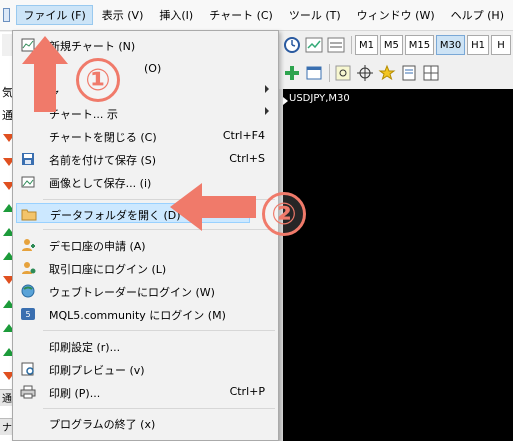 The height and width of the screenshot is (441, 513). What do you see at coordinates (28, 291) in the screenshot?
I see `globe-icon` at bounding box center [28, 291].